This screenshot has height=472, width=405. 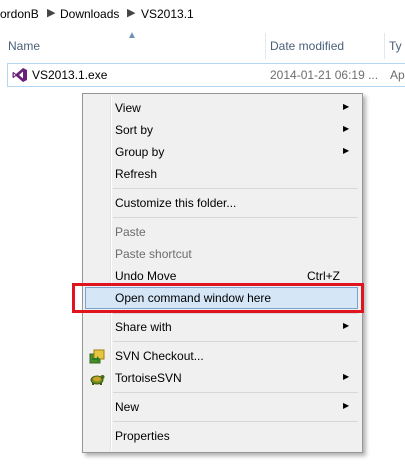 What do you see at coordinates (130, 232) in the screenshot?
I see `menu-item-label: Paste` at bounding box center [130, 232].